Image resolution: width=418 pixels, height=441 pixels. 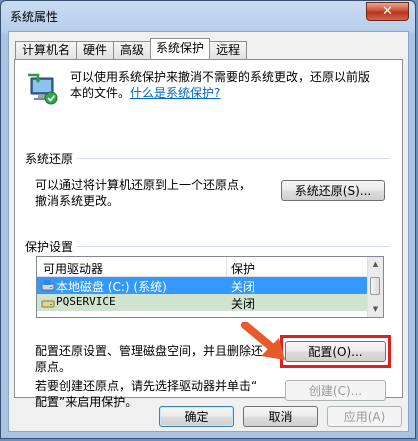 What do you see at coordinates (220, 77) in the screenshot?
I see `intro-line-1: 可以使用系统保护来撤消不需要的系统更改，还原以前版` at bounding box center [220, 77].